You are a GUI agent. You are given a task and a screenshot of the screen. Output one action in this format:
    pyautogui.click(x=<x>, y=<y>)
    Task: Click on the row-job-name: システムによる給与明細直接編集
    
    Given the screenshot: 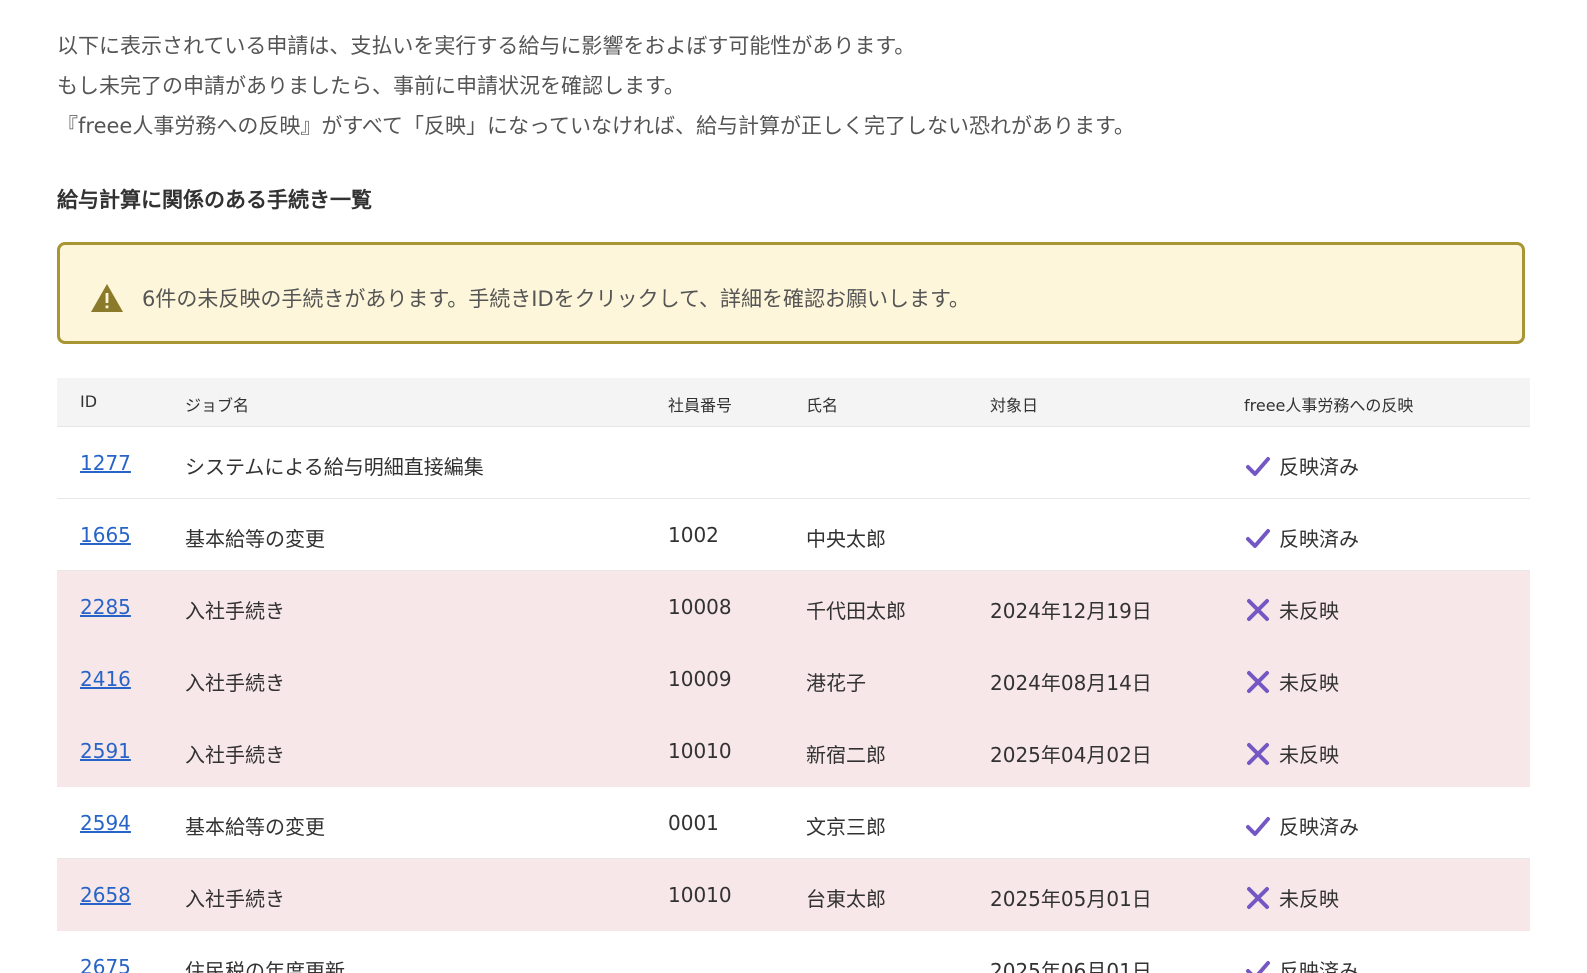 What is the action you would take?
    pyautogui.click(x=334, y=467)
    